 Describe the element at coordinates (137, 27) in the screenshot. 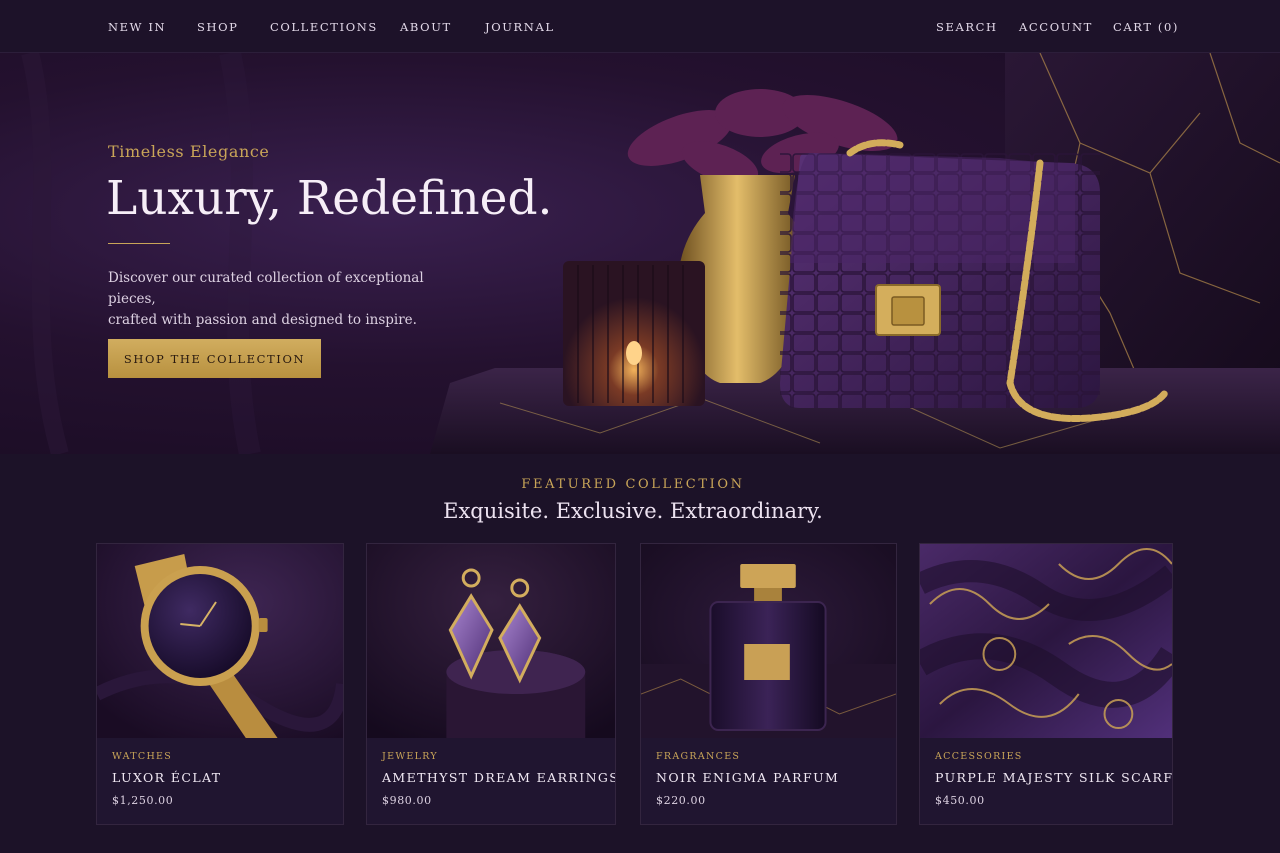

I see `nav-new-in: NEW IN` at that location.